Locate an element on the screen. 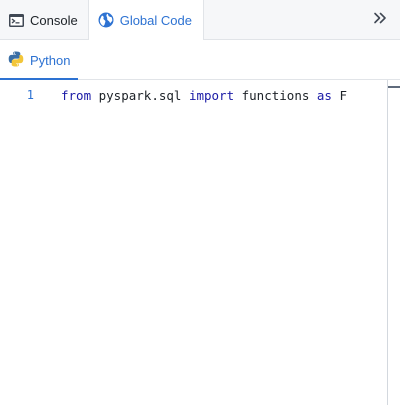 This screenshot has height=405, width=400. tab-global-code: Global Code is located at coordinates (145, 20).